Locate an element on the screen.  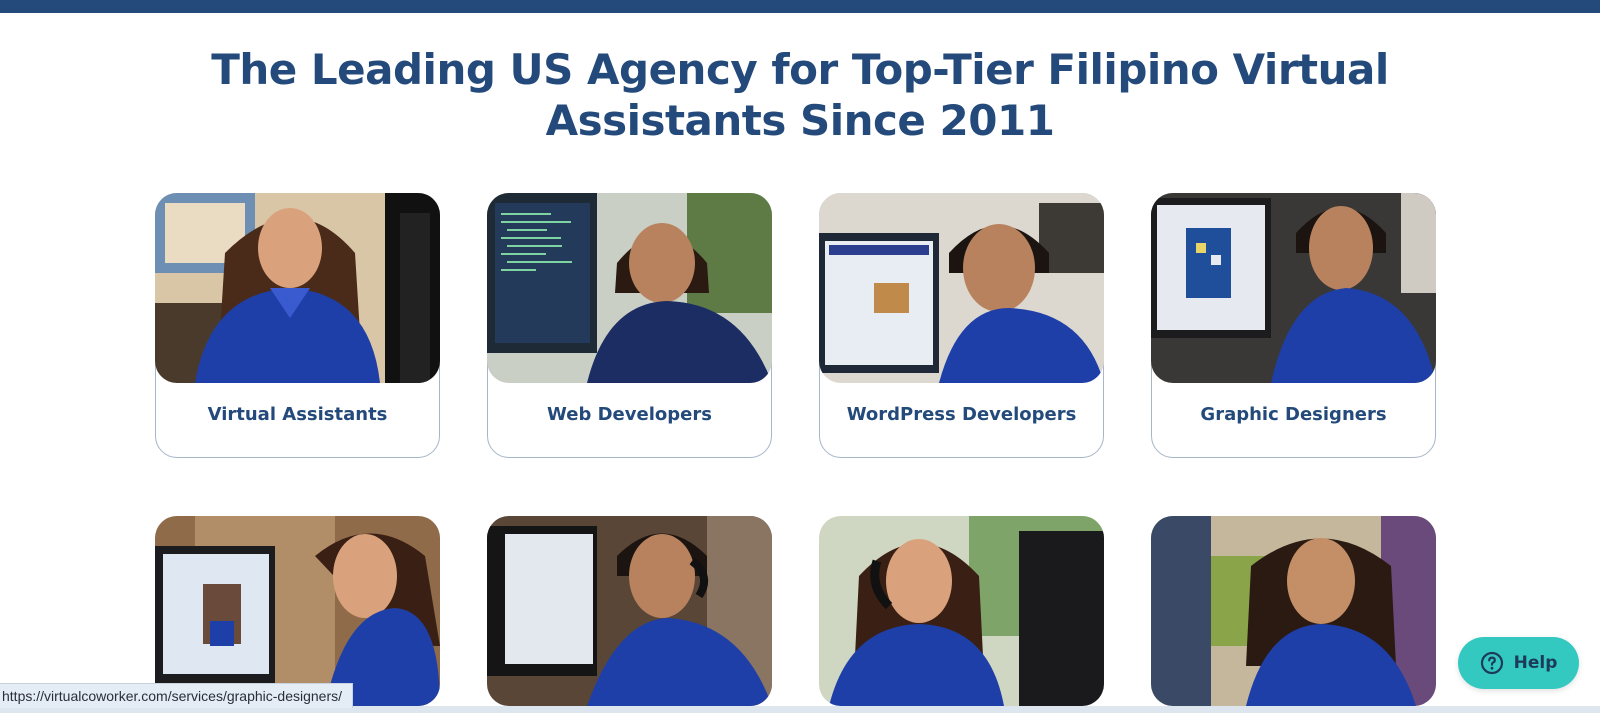
help-button: Help is located at coordinates (1518, 663).